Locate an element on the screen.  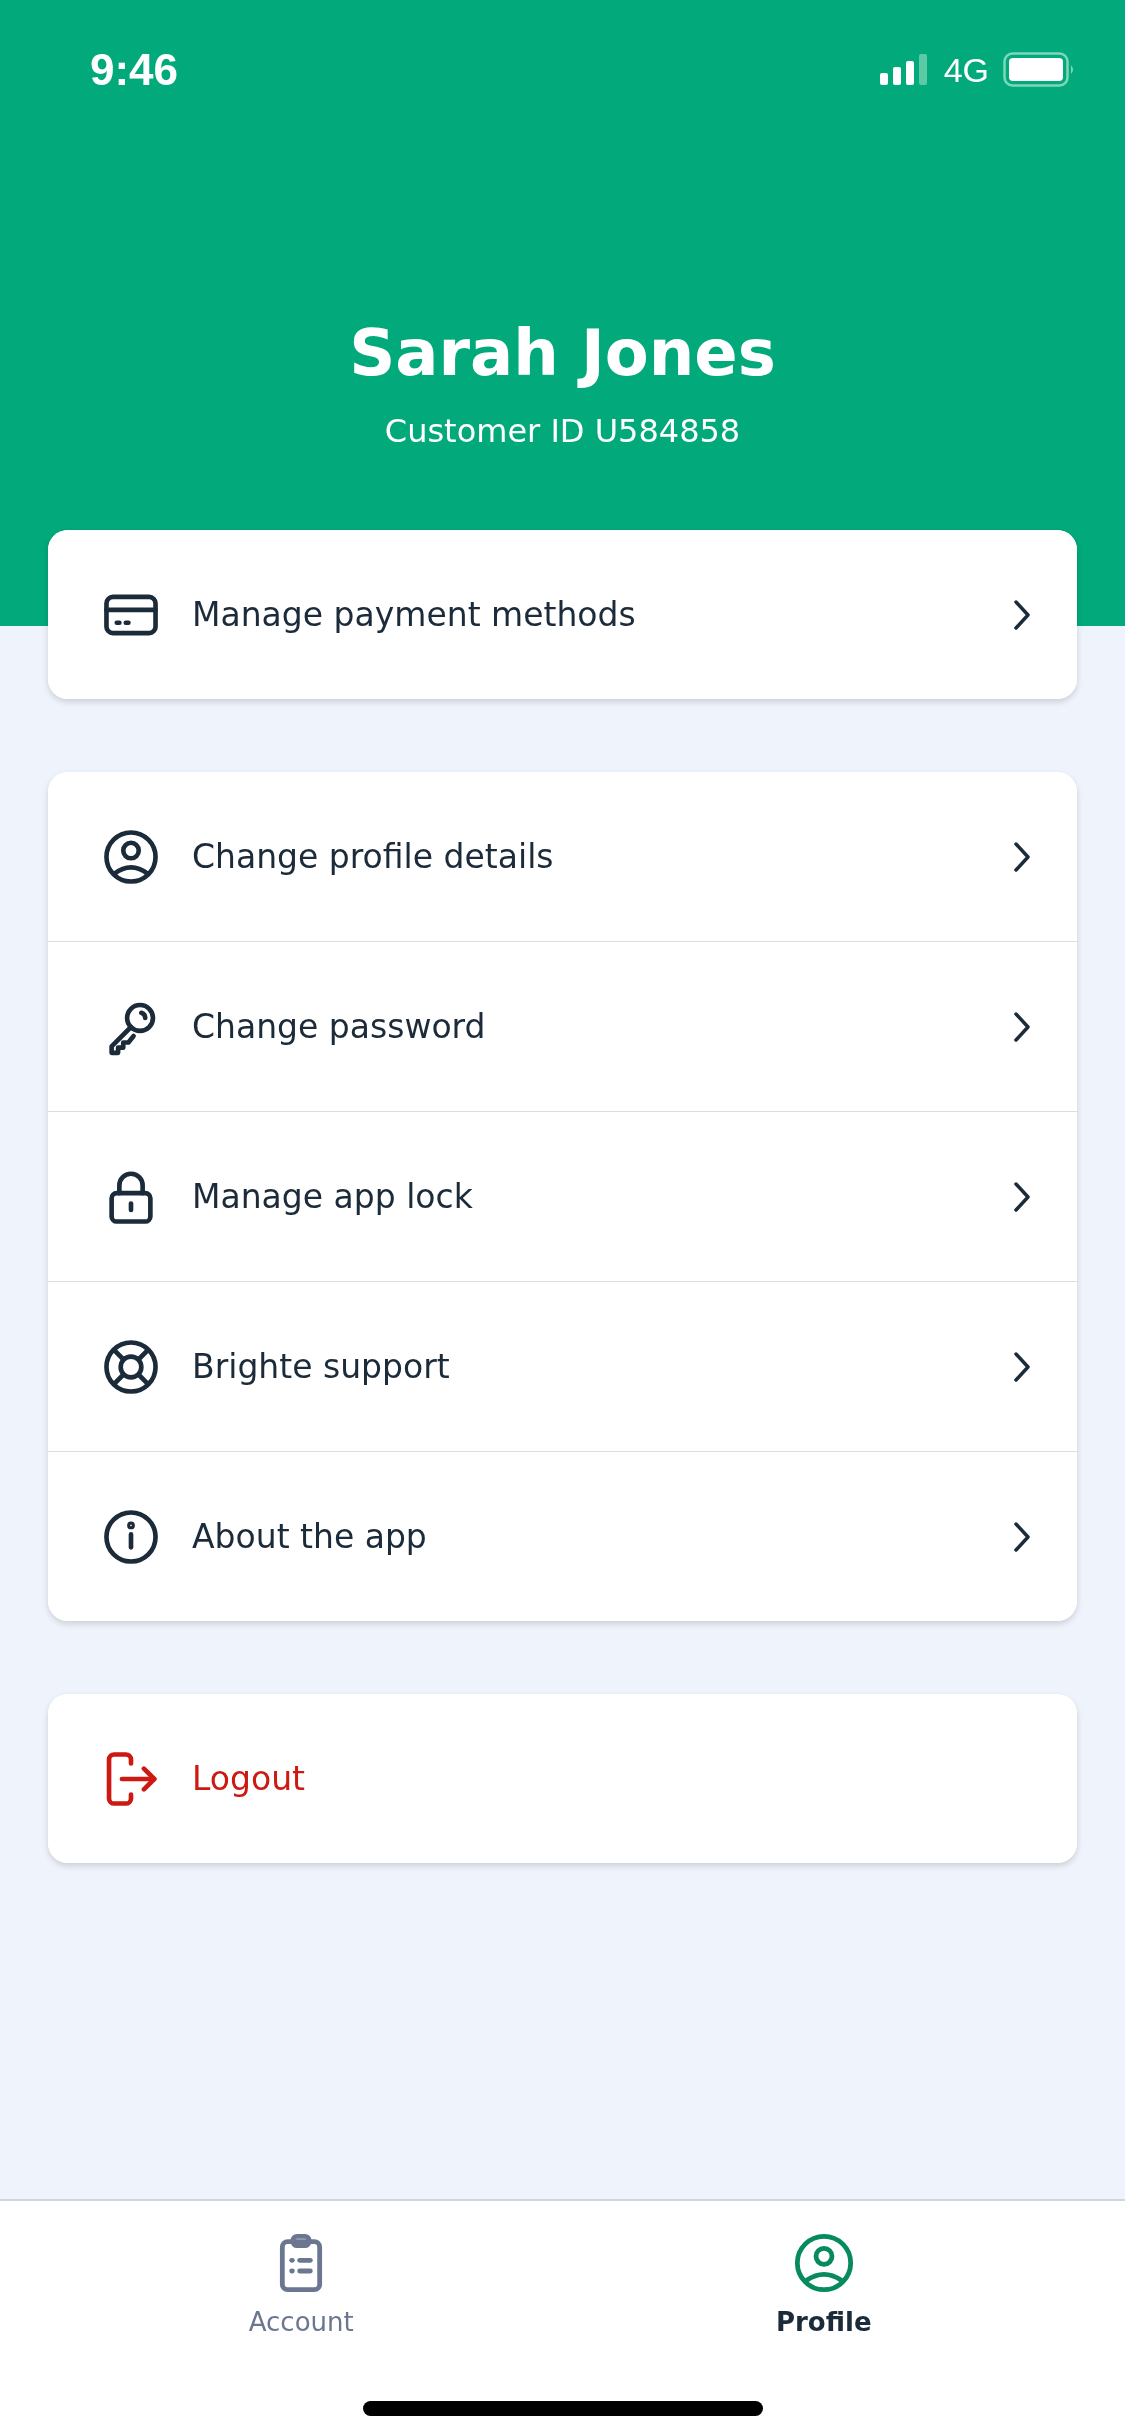
user-name: Sarah Jones is located at coordinates (562, 353).